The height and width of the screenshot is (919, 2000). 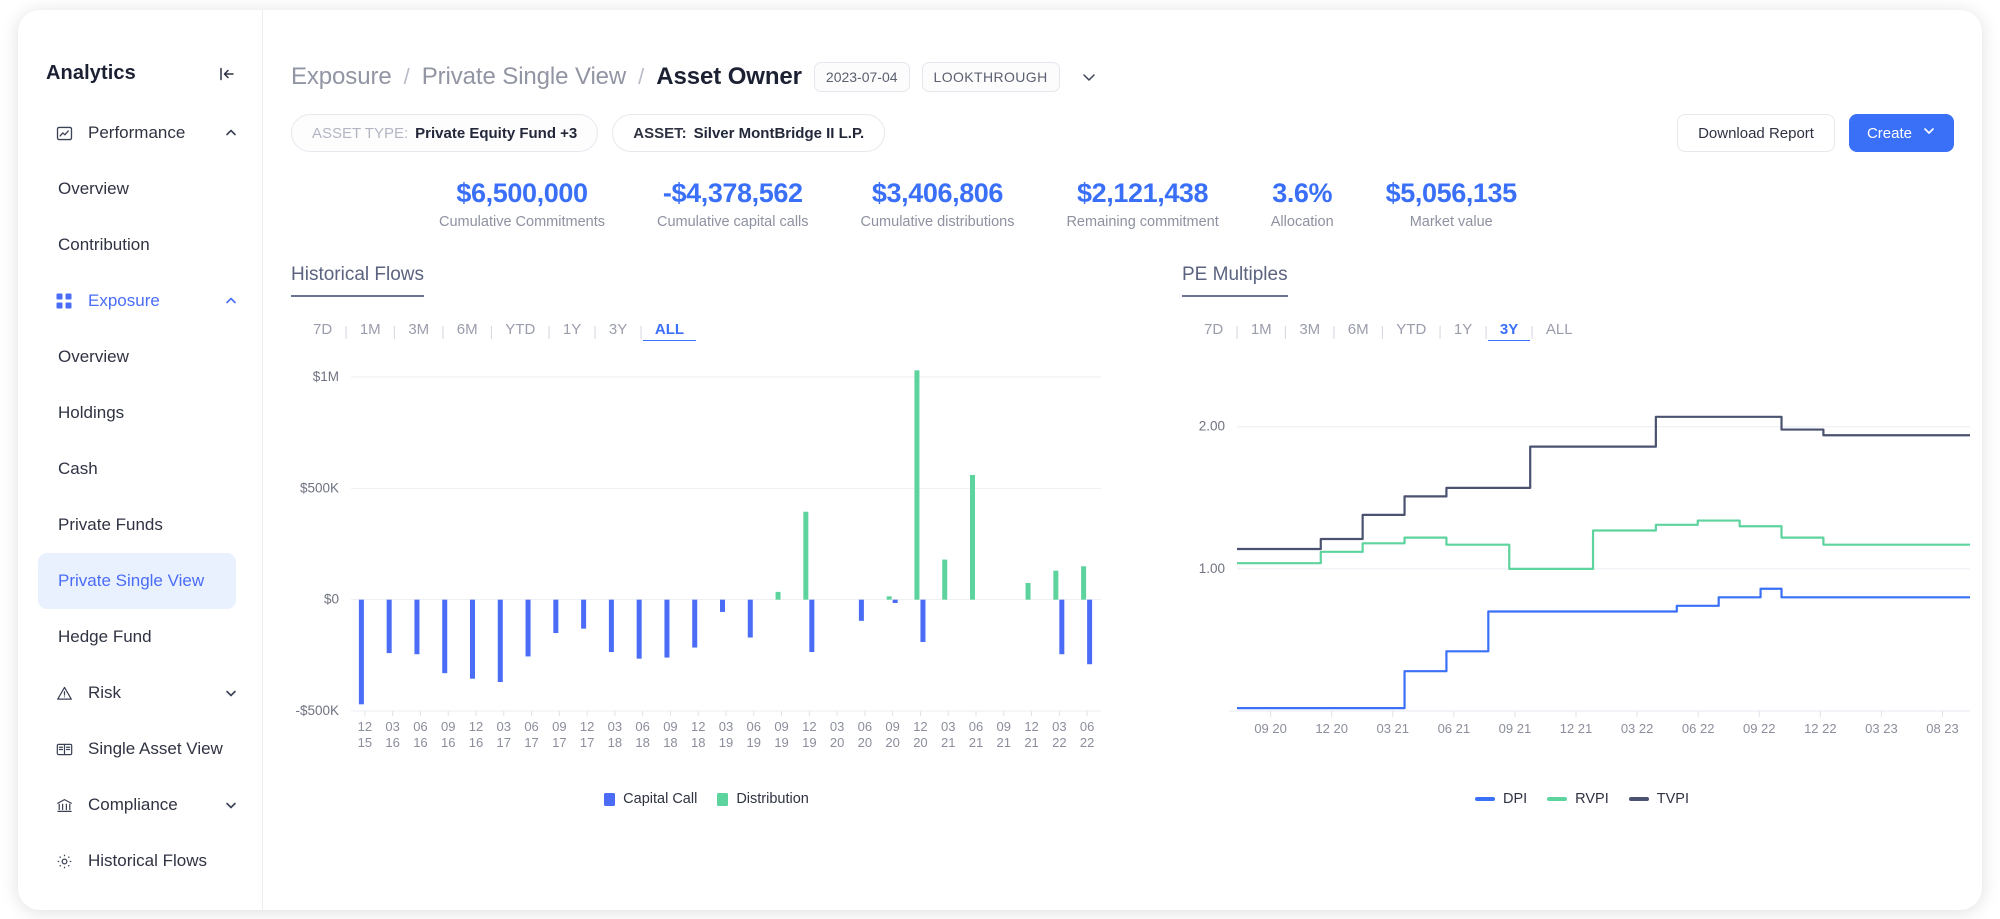 What do you see at coordinates (1515, 728) in the screenshot?
I see `svg-text: 09 21` at bounding box center [1515, 728].